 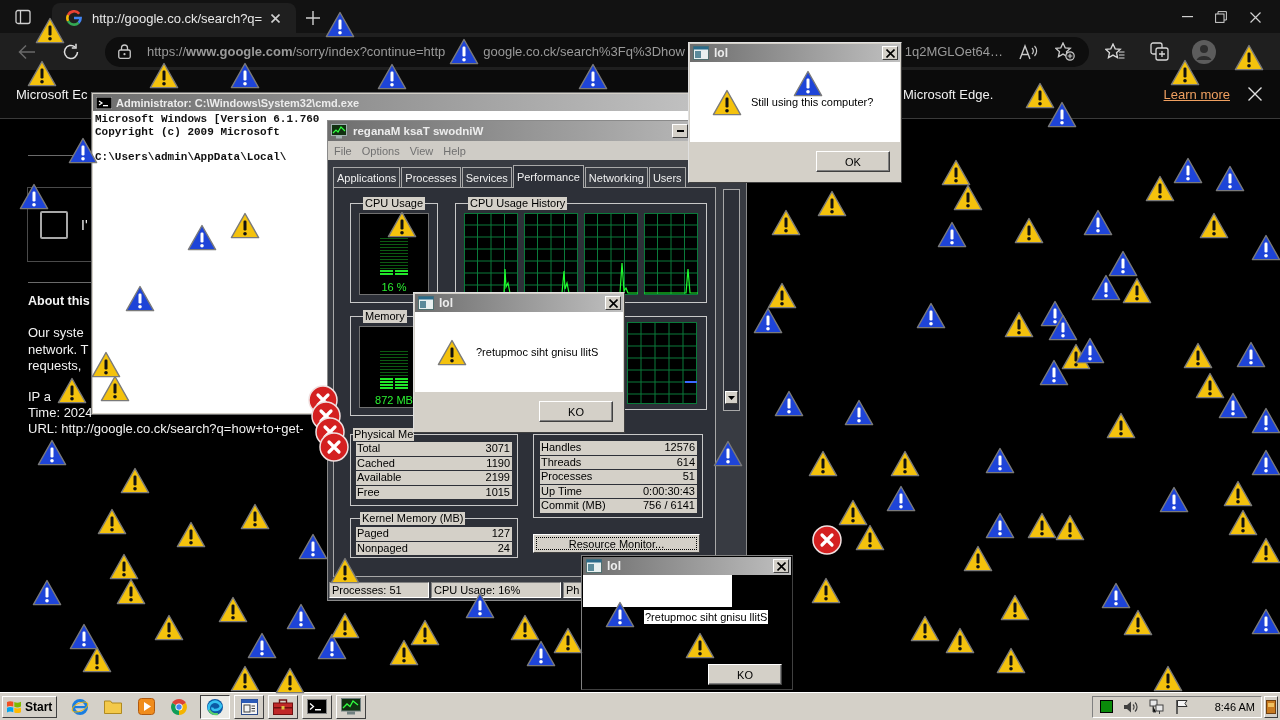 What do you see at coordinates (369, 449) in the screenshot?
I see `stat-label: Total` at bounding box center [369, 449].